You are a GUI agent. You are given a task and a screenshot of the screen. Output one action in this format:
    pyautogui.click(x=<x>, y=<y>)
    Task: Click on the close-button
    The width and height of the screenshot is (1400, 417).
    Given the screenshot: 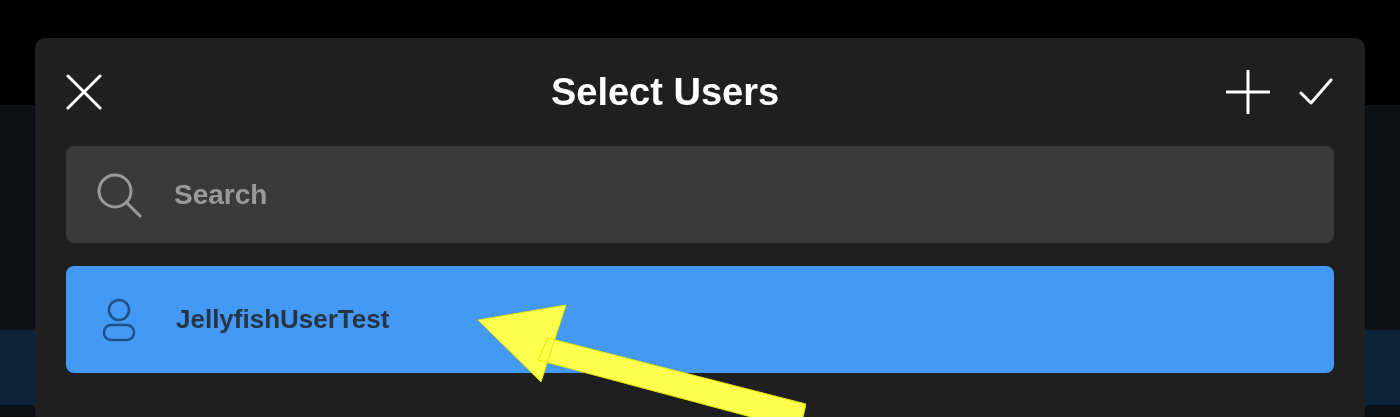 What is the action you would take?
    pyautogui.click(x=84, y=92)
    